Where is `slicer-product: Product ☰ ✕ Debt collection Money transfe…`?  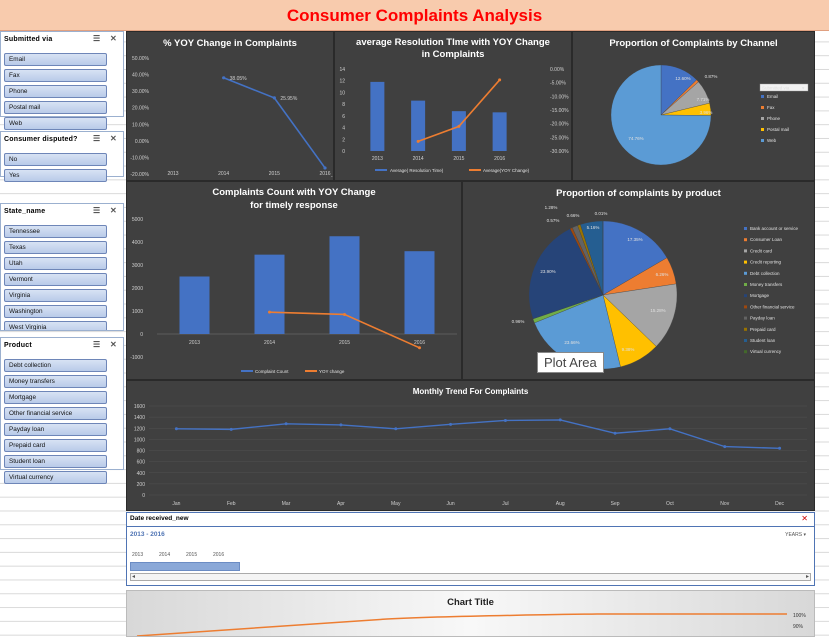 slicer-product: Product ☰ ✕ Debt collection Money transfe… is located at coordinates (62, 410).